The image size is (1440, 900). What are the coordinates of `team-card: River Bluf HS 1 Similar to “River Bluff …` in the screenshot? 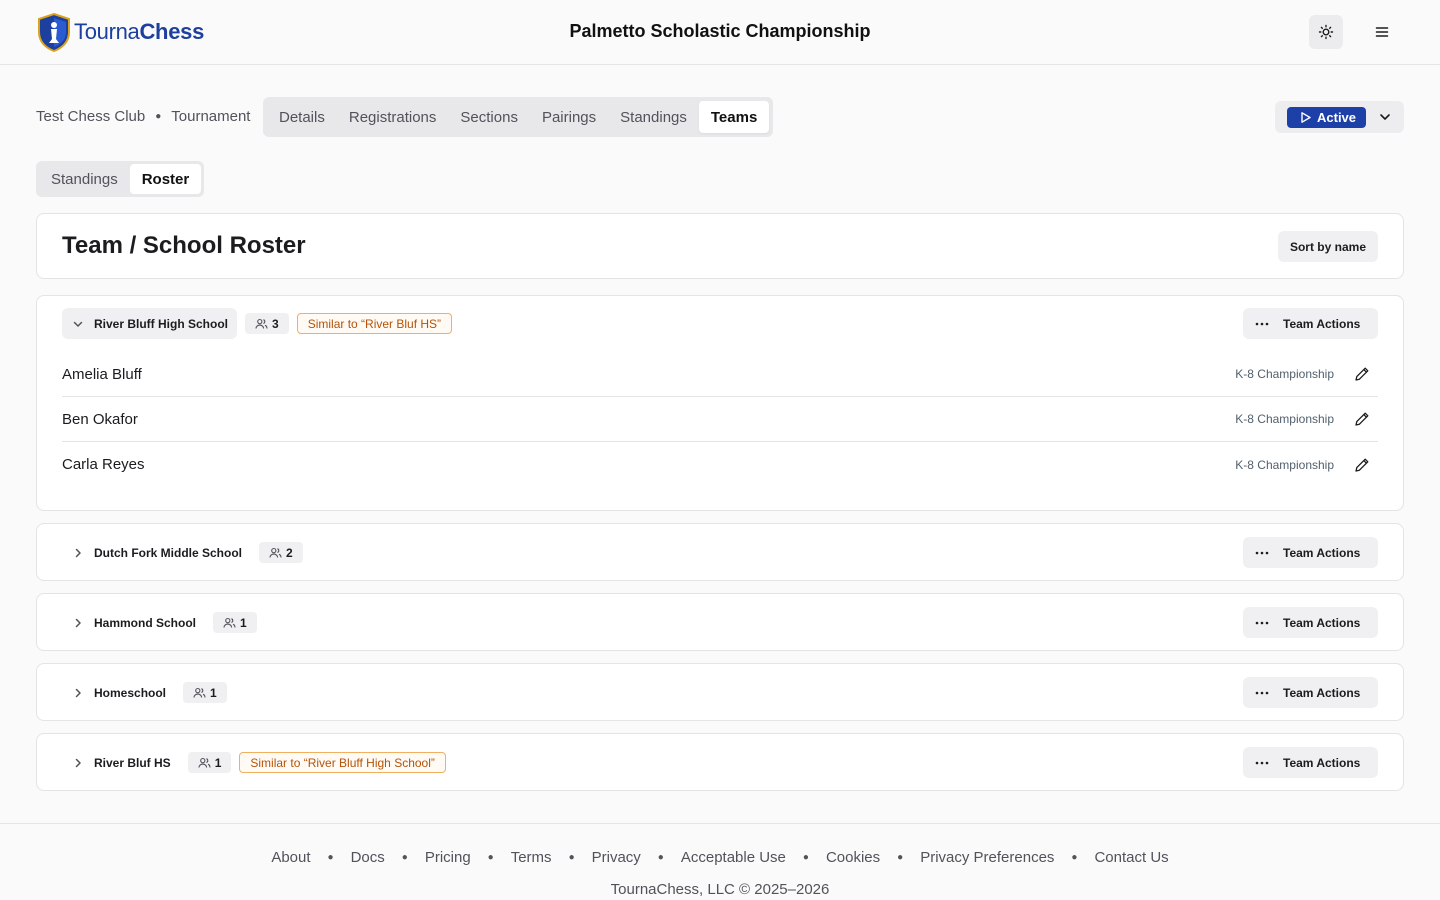 It's located at (720, 762).